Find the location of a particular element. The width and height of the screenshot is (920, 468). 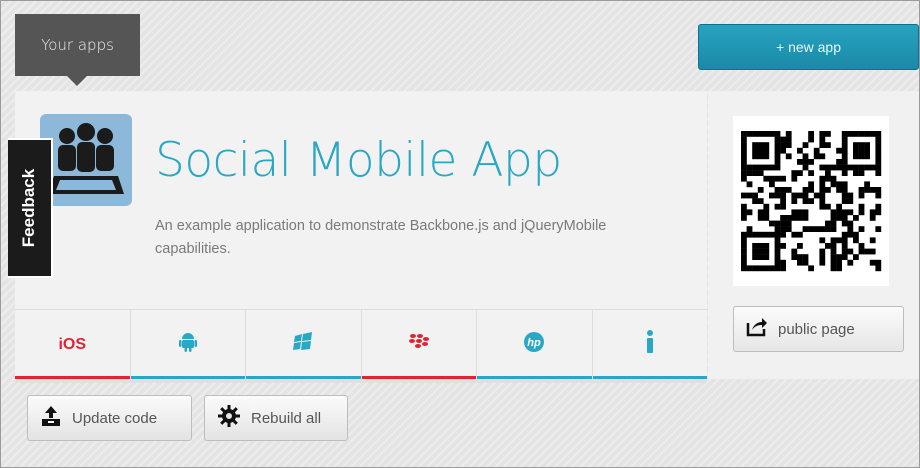

hp-icon: hp is located at coordinates (534, 344).